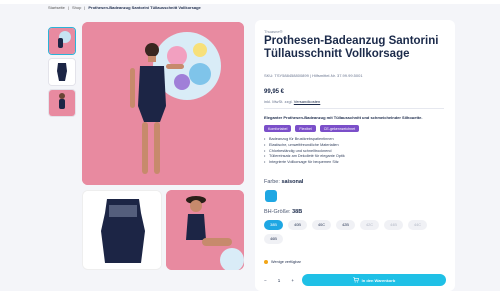  What do you see at coordinates (307, 101) in the screenshot?
I see `shipping-costs-link: Versandkosten` at bounding box center [307, 101].